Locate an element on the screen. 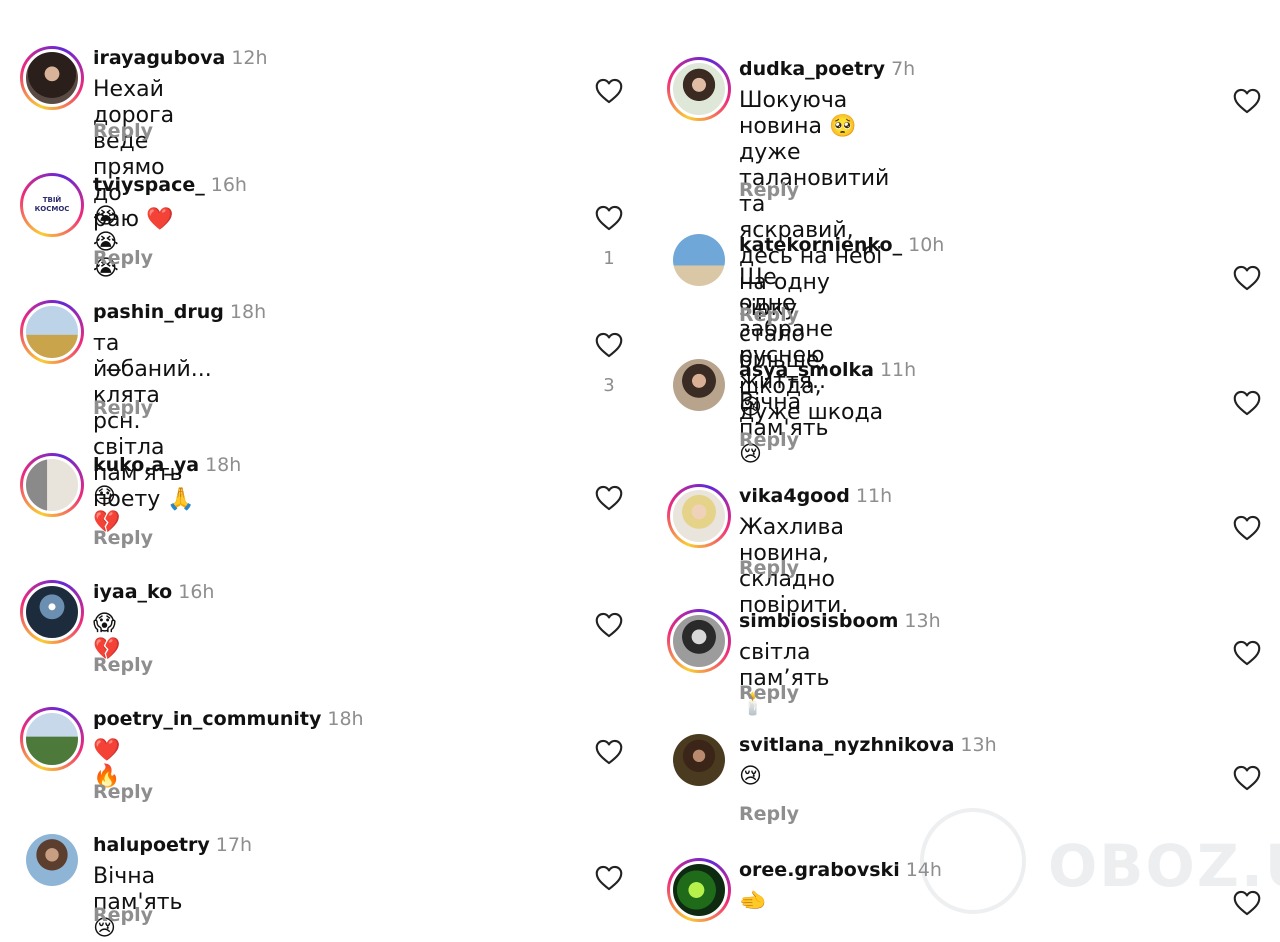 This screenshot has width=1280, height=942. timestamp: 17h is located at coordinates (233, 845).